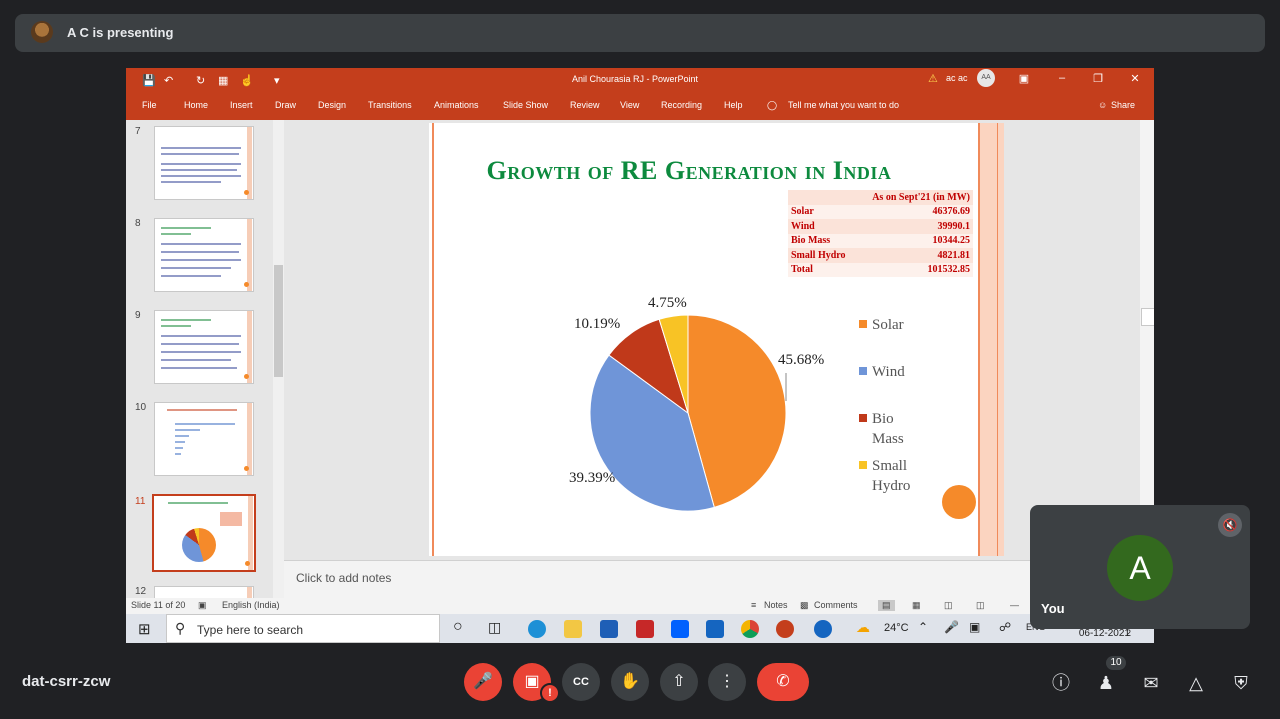 The image size is (1280, 719). Describe the element at coordinates (886, 605) in the screenshot. I see `normal-view-icon: ▤` at that location.